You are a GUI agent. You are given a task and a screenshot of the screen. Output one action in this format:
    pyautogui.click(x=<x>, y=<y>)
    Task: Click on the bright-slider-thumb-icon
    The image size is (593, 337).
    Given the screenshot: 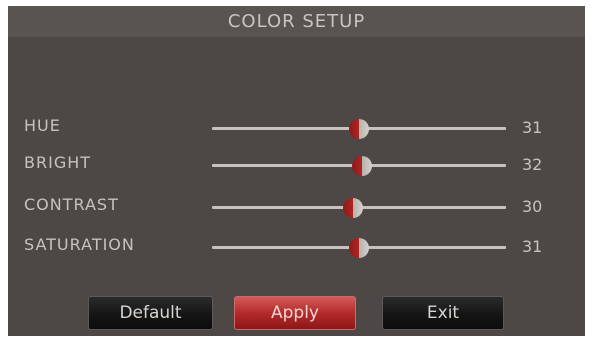 What is the action you would take?
    pyautogui.click(x=361, y=166)
    